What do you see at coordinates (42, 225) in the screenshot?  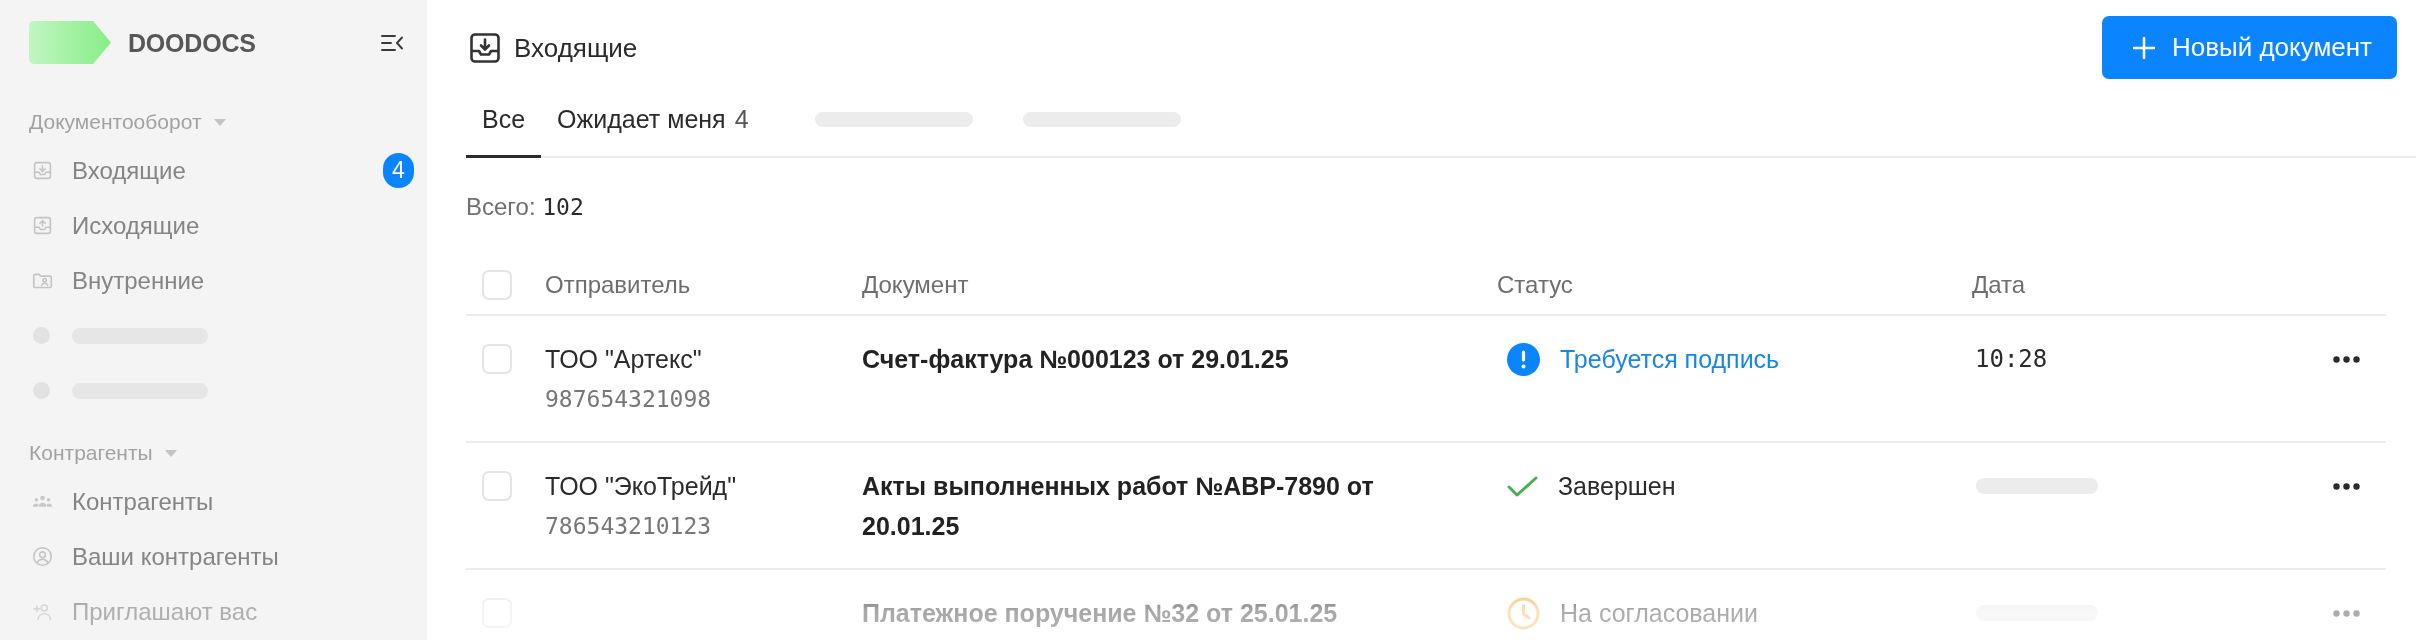 I see `outbox-icon` at bounding box center [42, 225].